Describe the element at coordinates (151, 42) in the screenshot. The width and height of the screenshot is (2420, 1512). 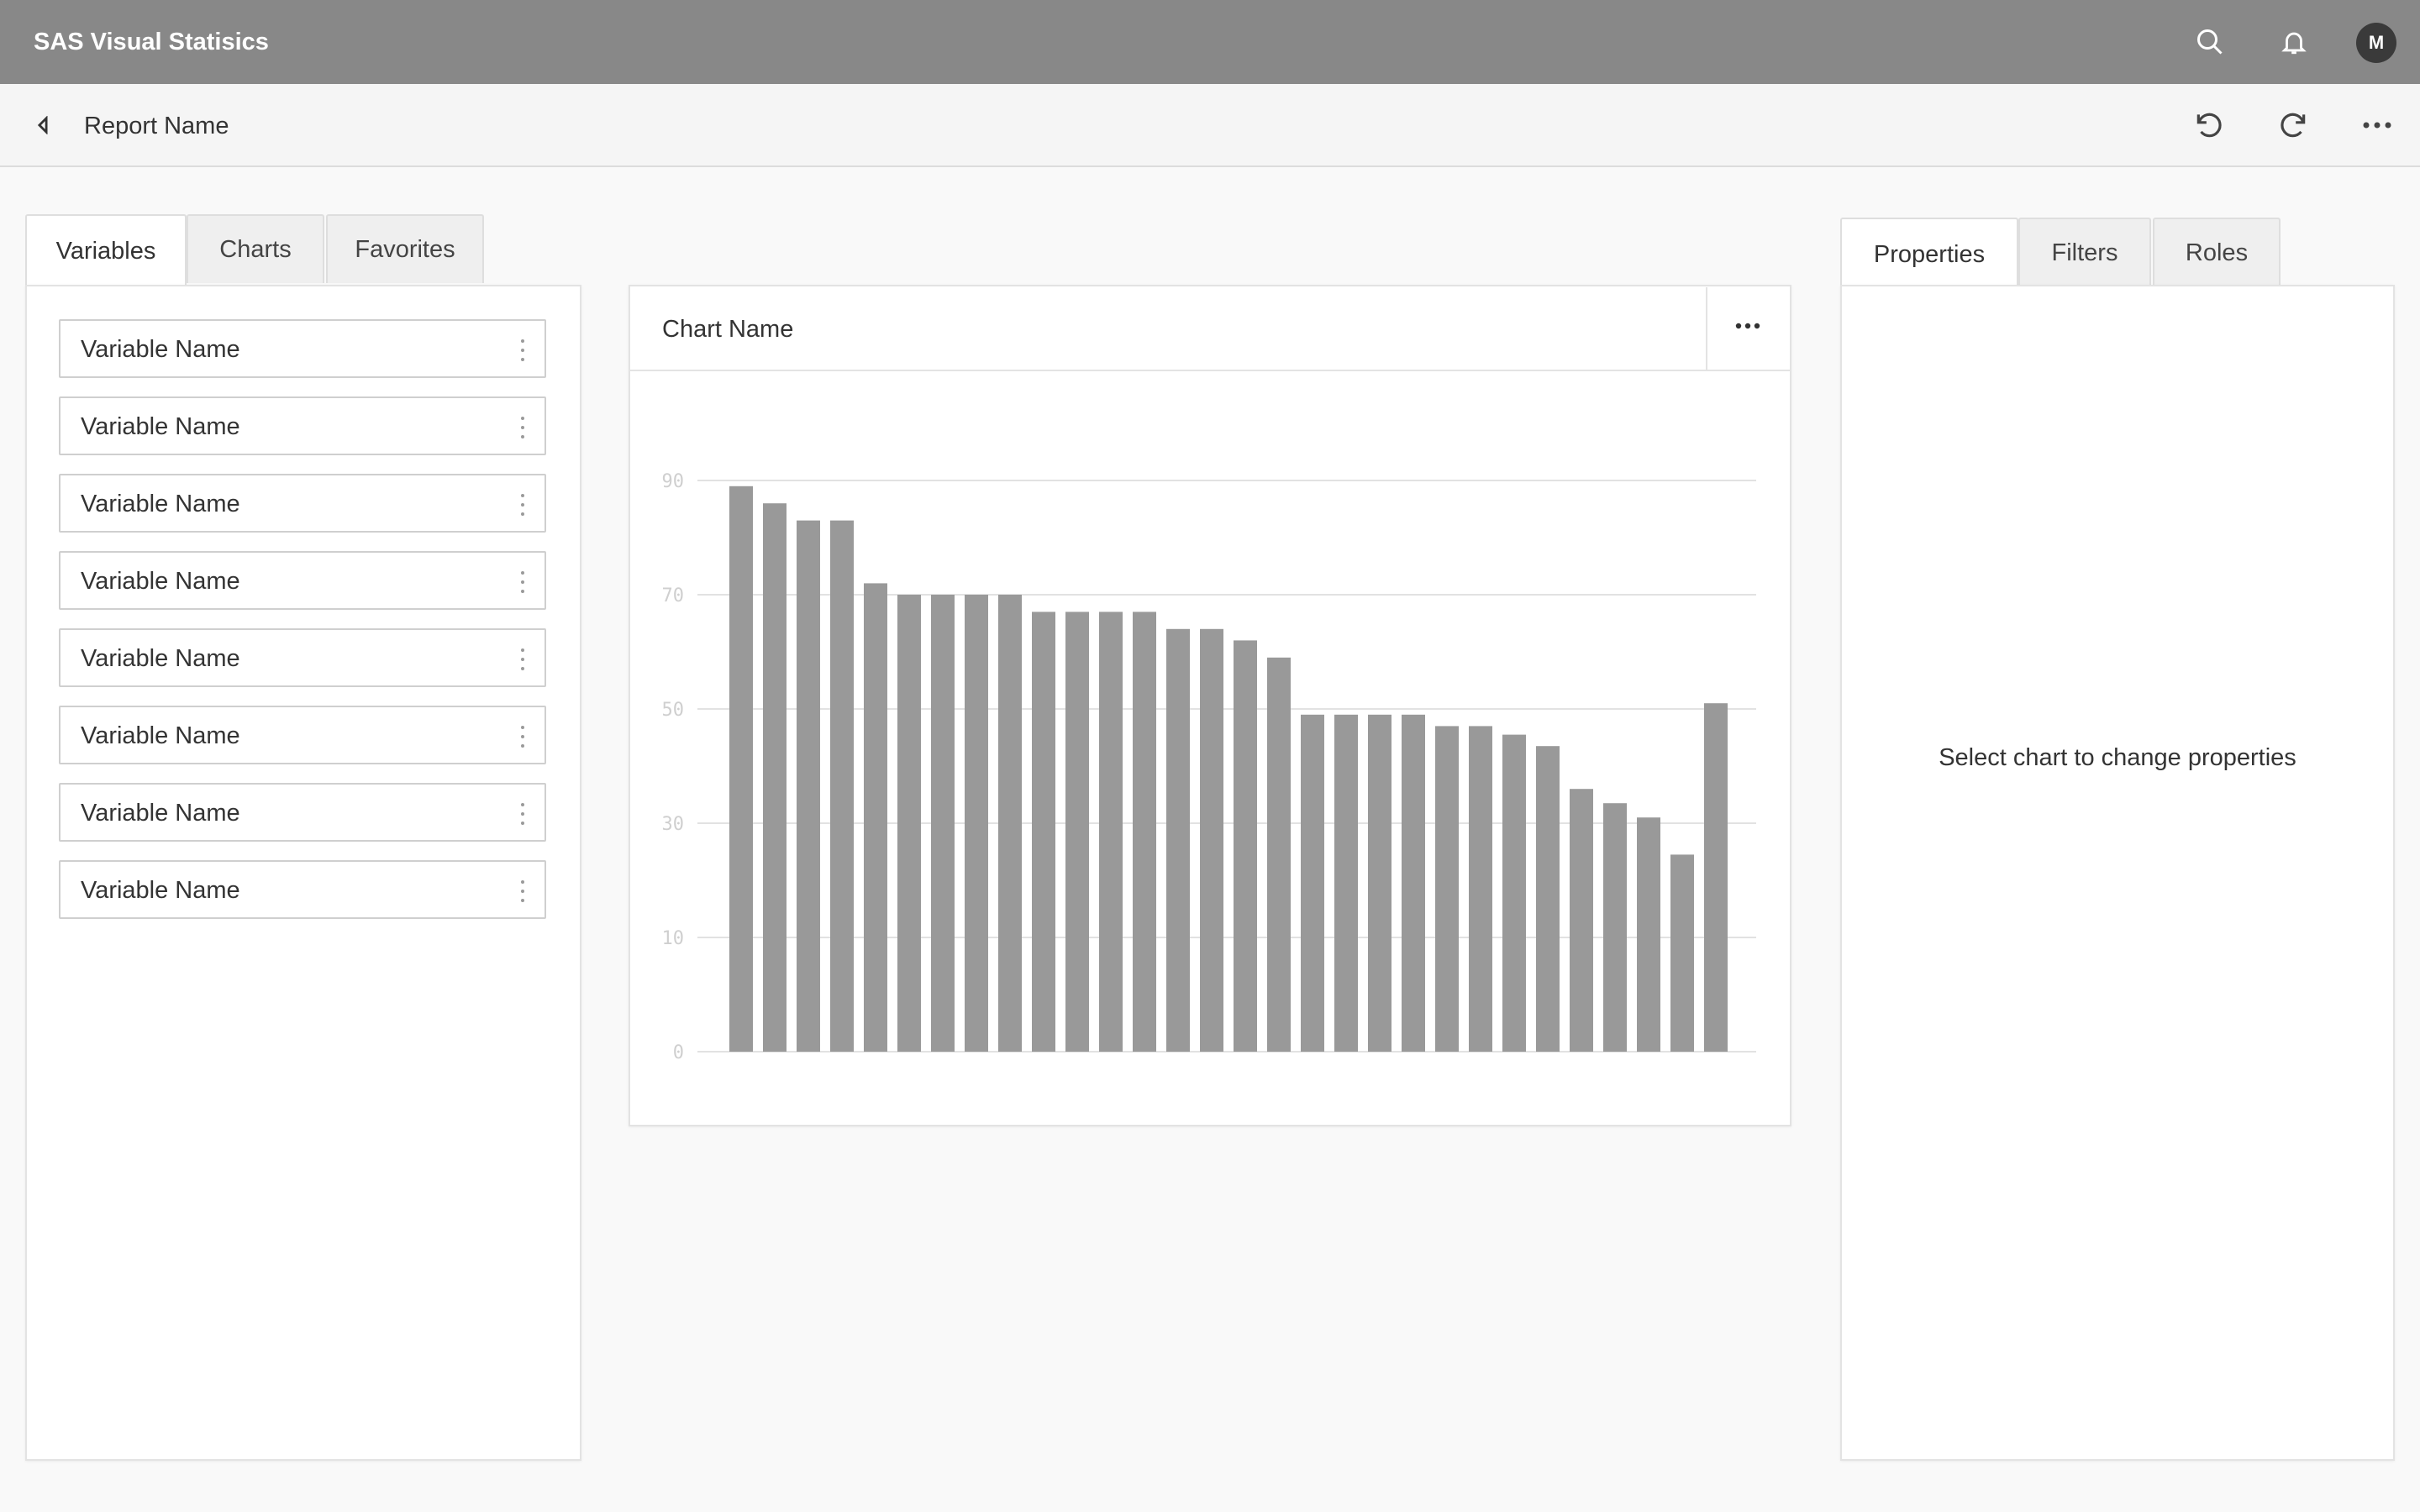
I see `app-title: SAS Visual Statisics` at that location.